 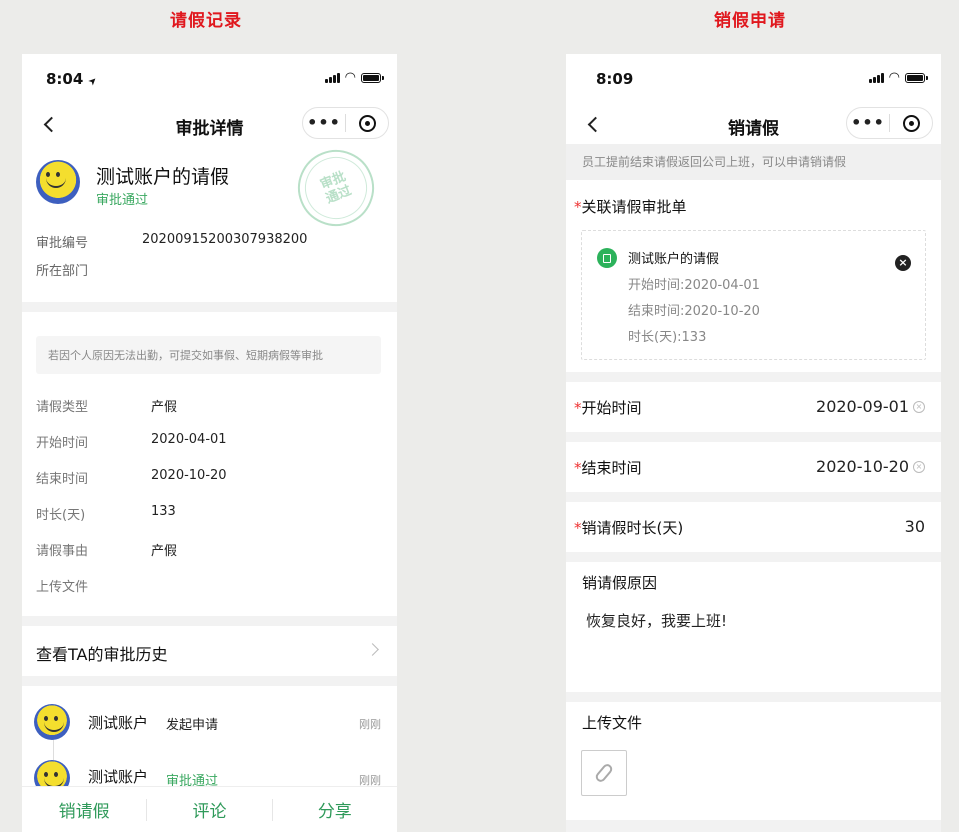 What do you see at coordinates (84, 809) in the screenshot?
I see `cancel-leave-button: 销请假` at bounding box center [84, 809].